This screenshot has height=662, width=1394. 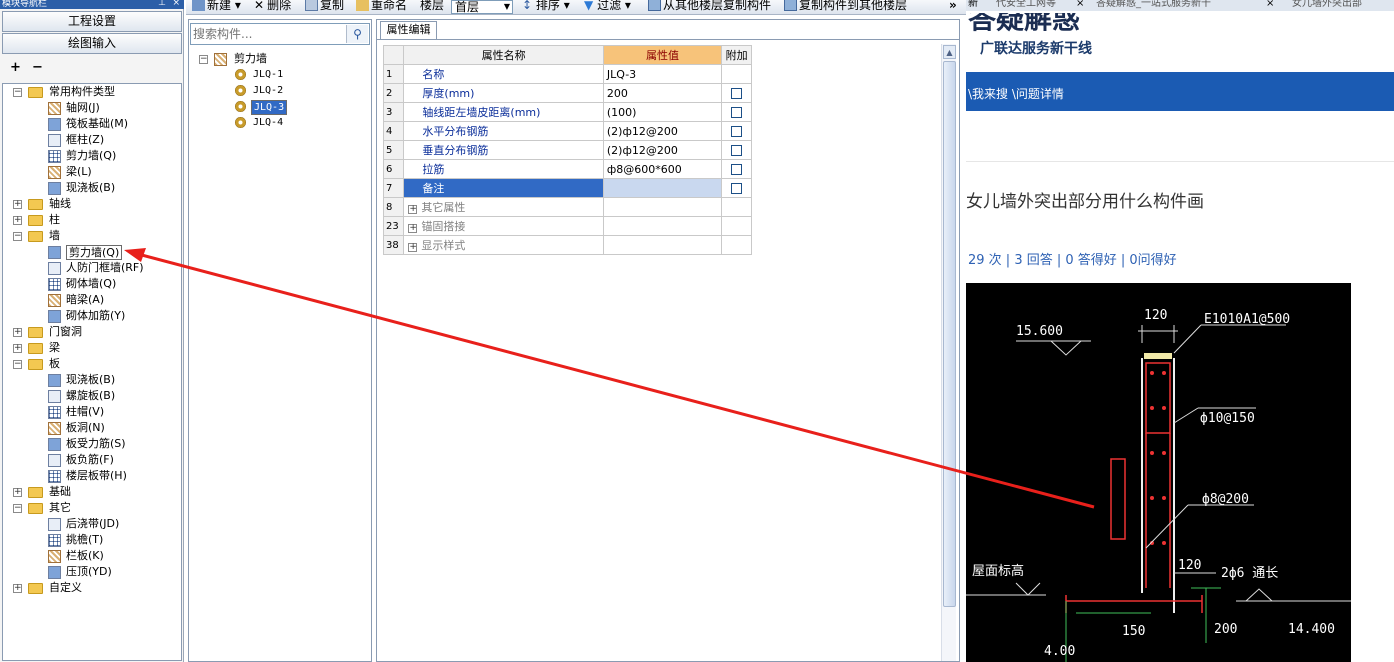 What do you see at coordinates (37, 67) in the screenshot?
I see `collapse-all-icon: −` at bounding box center [37, 67].